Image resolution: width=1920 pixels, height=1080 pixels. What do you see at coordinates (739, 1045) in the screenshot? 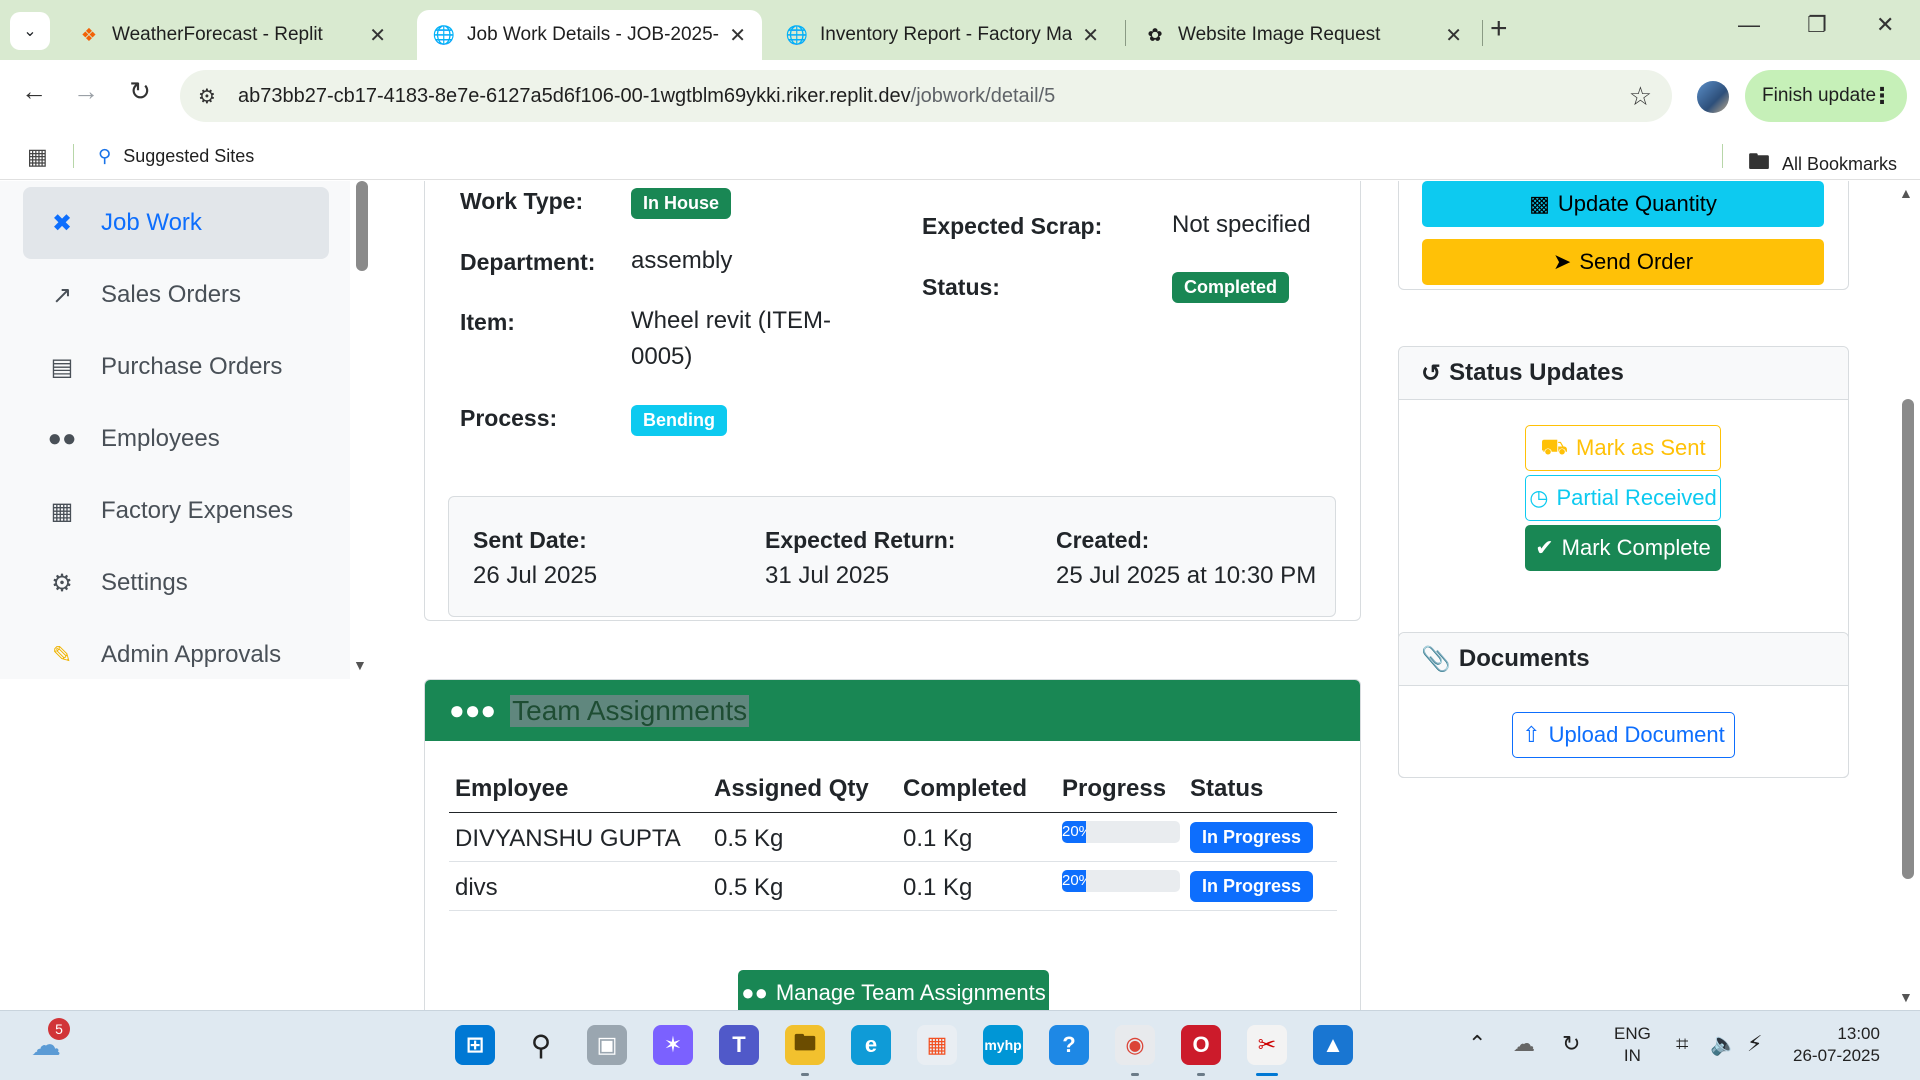
I see `teams-icon: T` at bounding box center [739, 1045].